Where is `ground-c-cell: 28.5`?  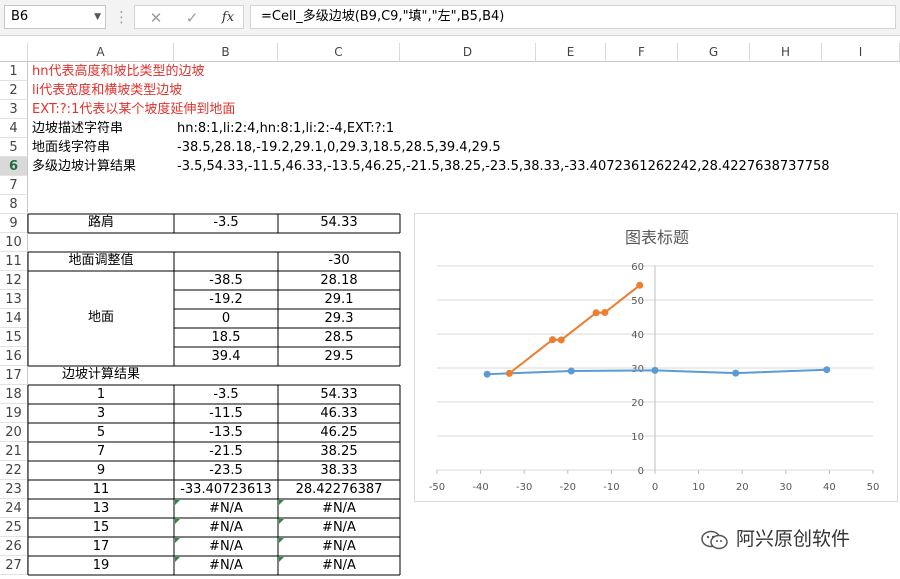 ground-c-cell: 28.5 is located at coordinates (339, 337).